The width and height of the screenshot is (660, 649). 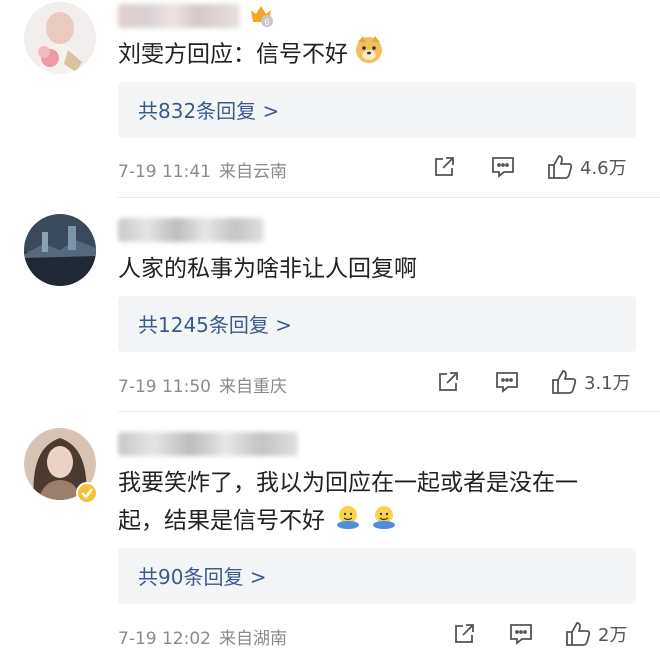 What do you see at coordinates (252, 387) in the screenshot?
I see `comment-location: 来自重庆` at bounding box center [252, 387].